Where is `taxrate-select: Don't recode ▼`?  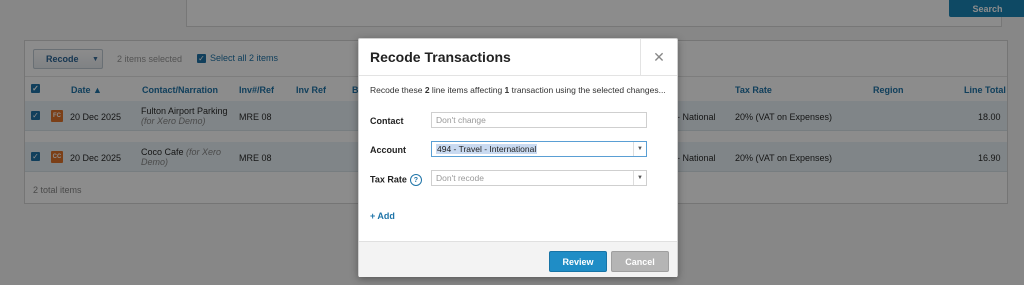 taxrate-select: Don't recode ▼ is located at coordinates (539, 178).